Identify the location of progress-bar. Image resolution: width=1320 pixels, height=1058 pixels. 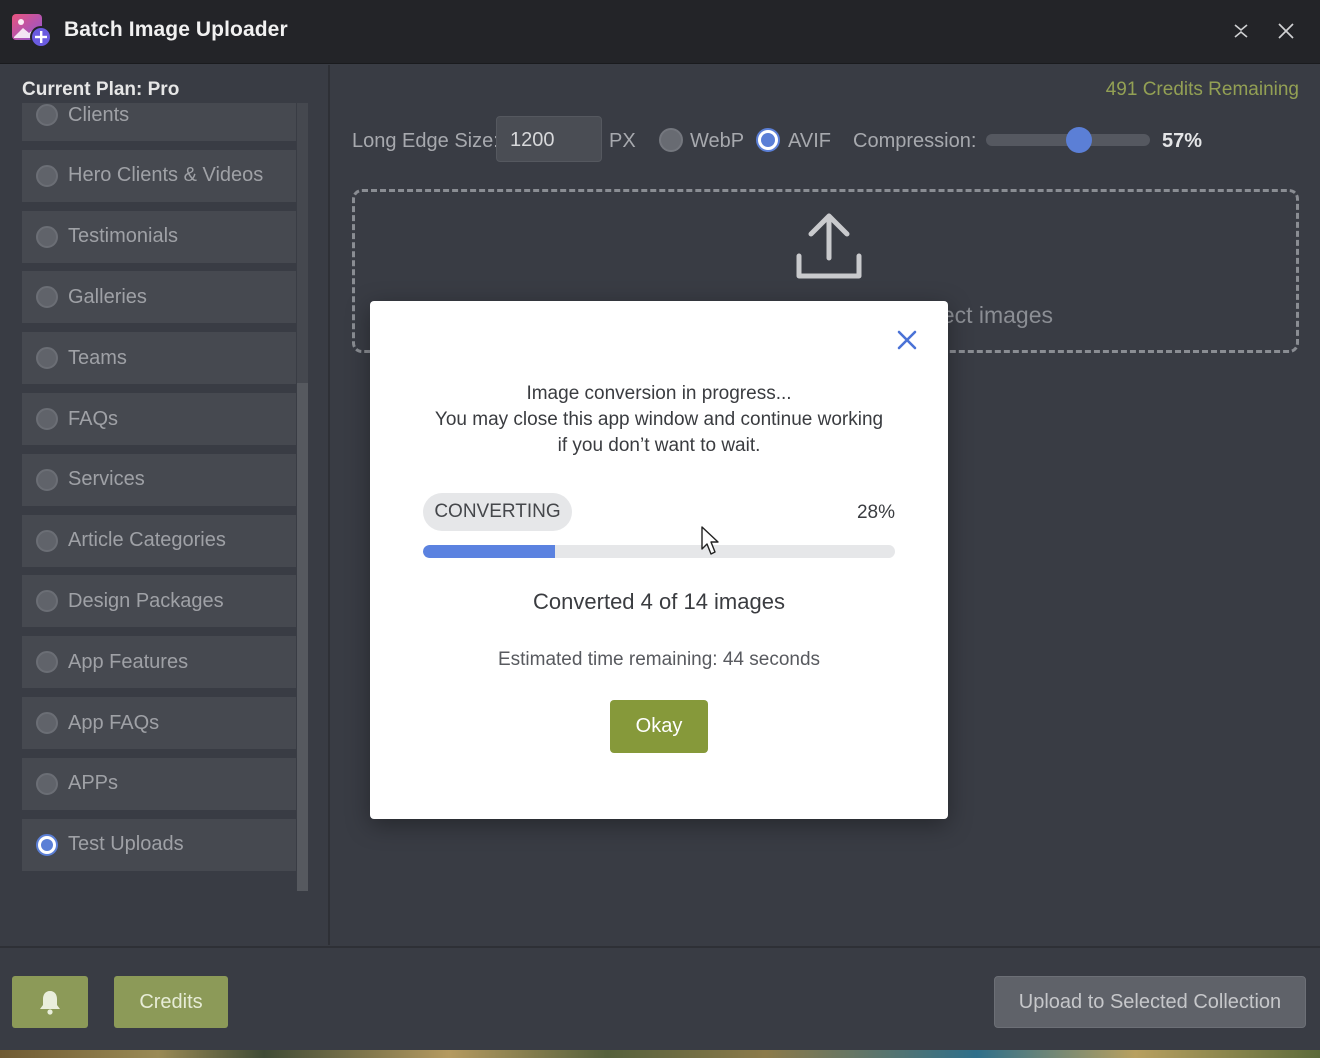
(659, 551).